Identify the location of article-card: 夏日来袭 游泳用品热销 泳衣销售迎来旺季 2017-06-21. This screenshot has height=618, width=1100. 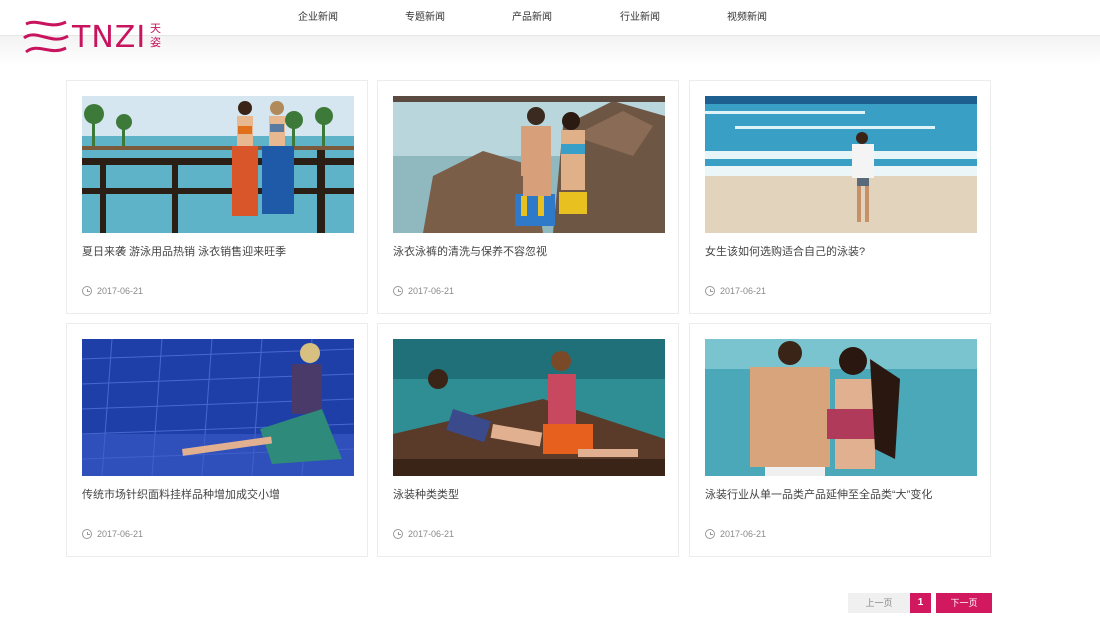
(217, 197).